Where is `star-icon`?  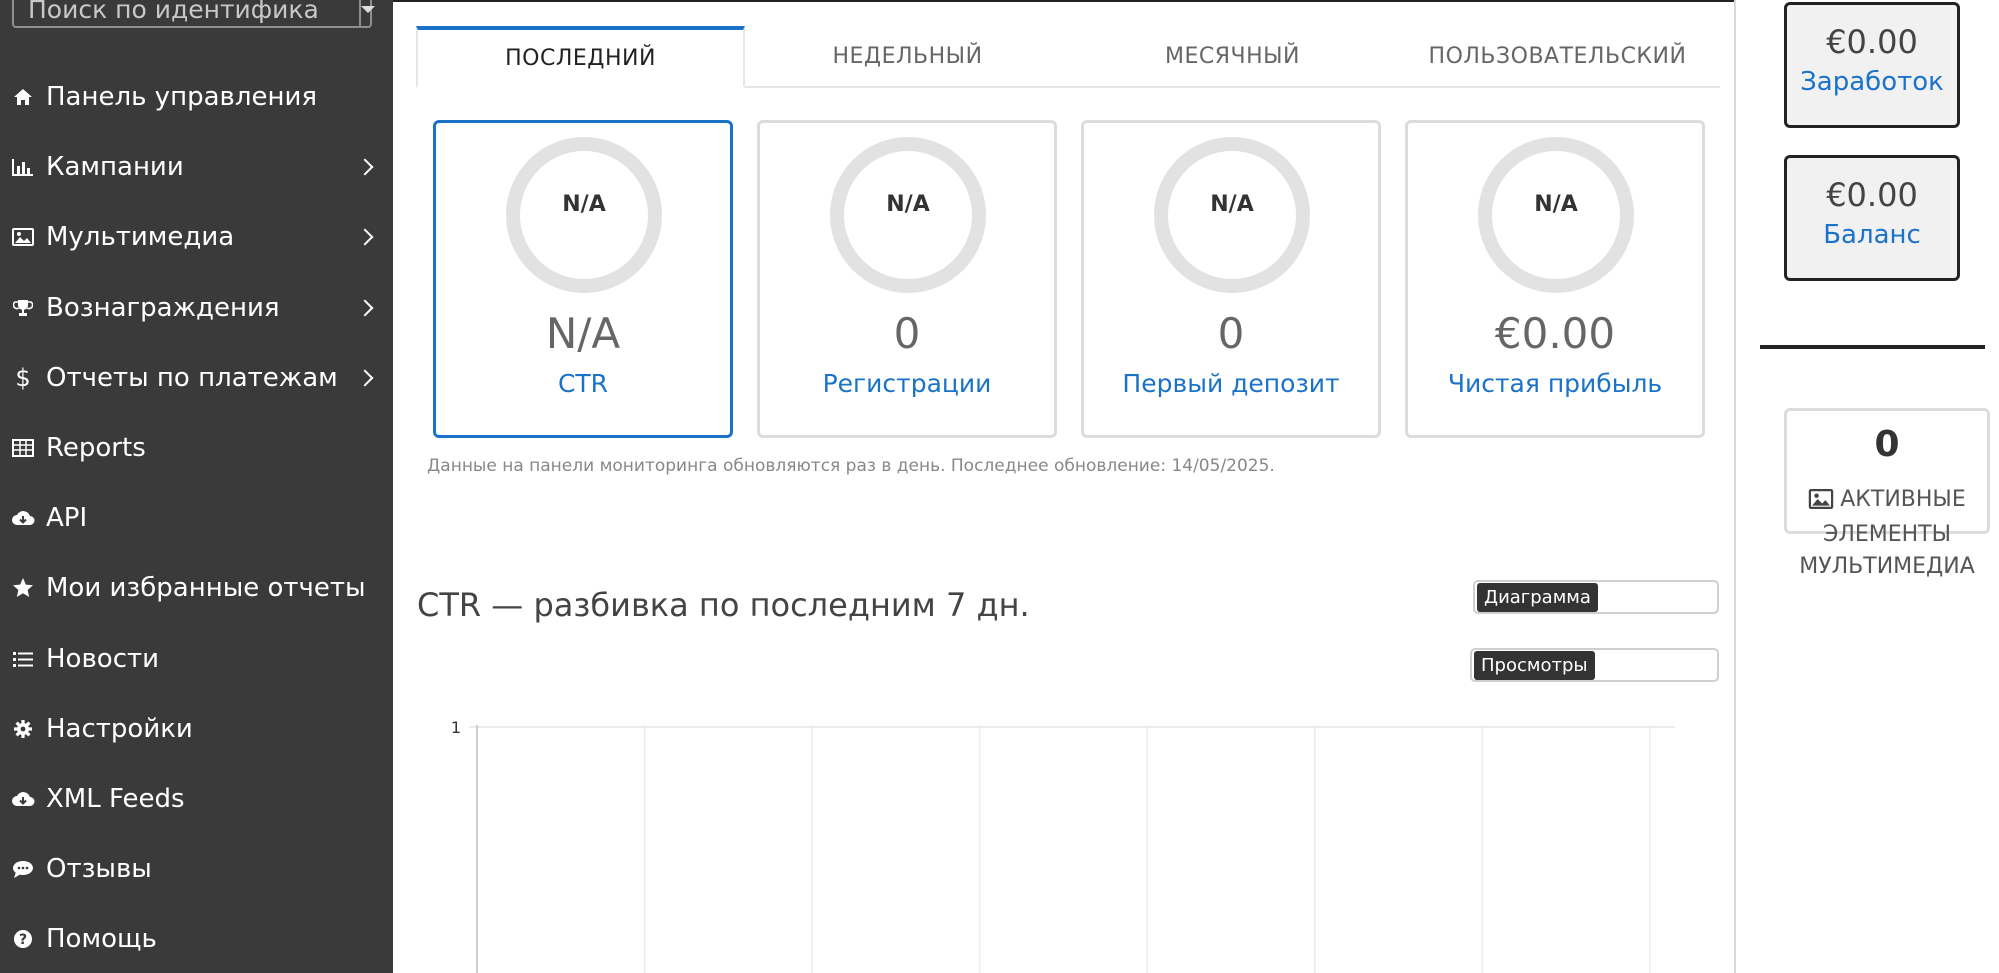
star-icon is located at coordinates (23, 588).